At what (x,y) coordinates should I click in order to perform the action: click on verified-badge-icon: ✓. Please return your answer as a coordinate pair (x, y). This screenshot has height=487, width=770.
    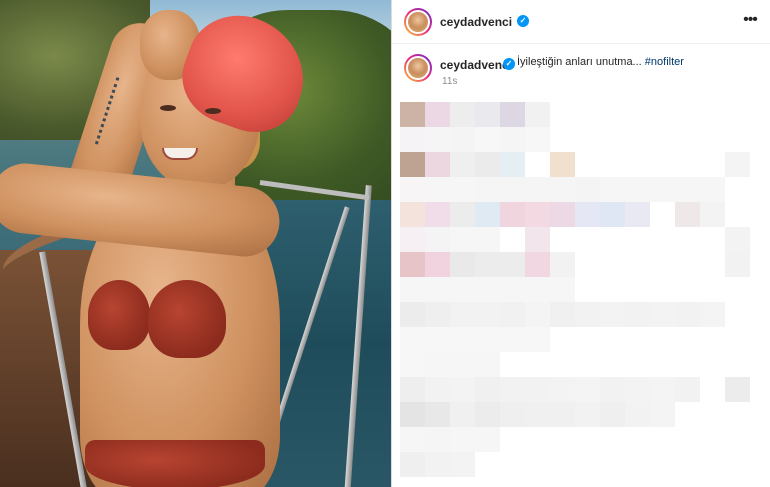
    Looking at the image, I should click on (523, 21).